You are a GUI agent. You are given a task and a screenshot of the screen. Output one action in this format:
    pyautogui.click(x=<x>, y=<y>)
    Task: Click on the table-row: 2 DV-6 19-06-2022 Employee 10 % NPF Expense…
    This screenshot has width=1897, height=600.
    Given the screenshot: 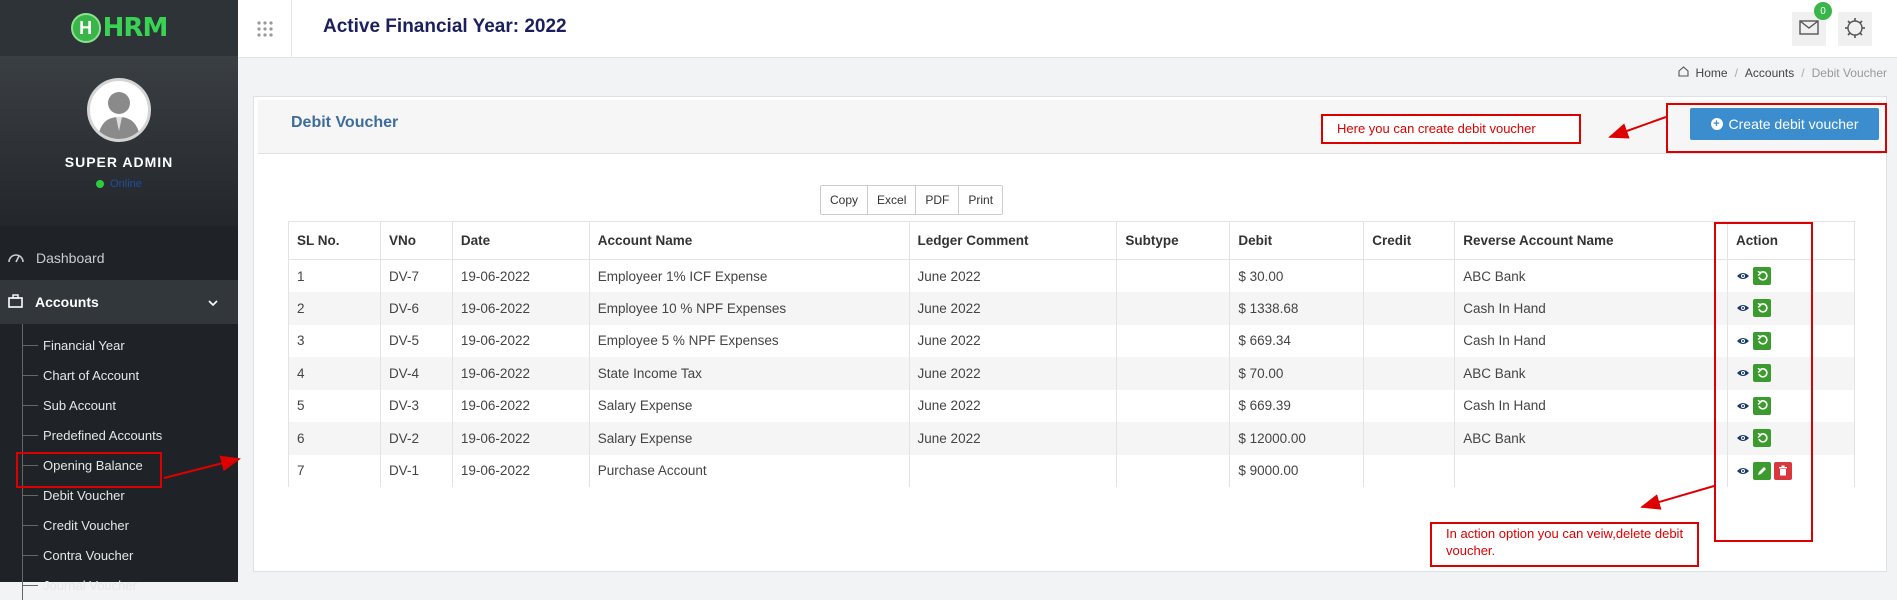 What is the action you would take?
    pyautogui.click(x=1071, y=308)
    